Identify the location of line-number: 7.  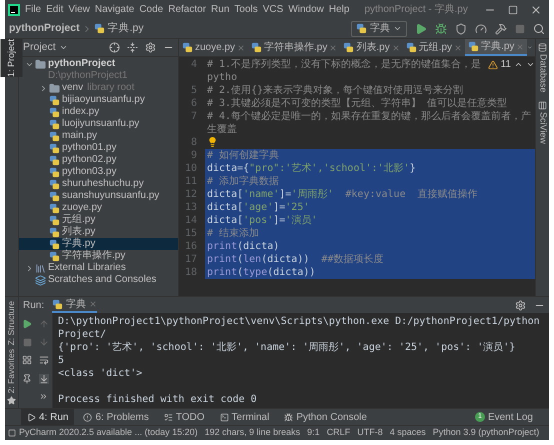
(194, 116).